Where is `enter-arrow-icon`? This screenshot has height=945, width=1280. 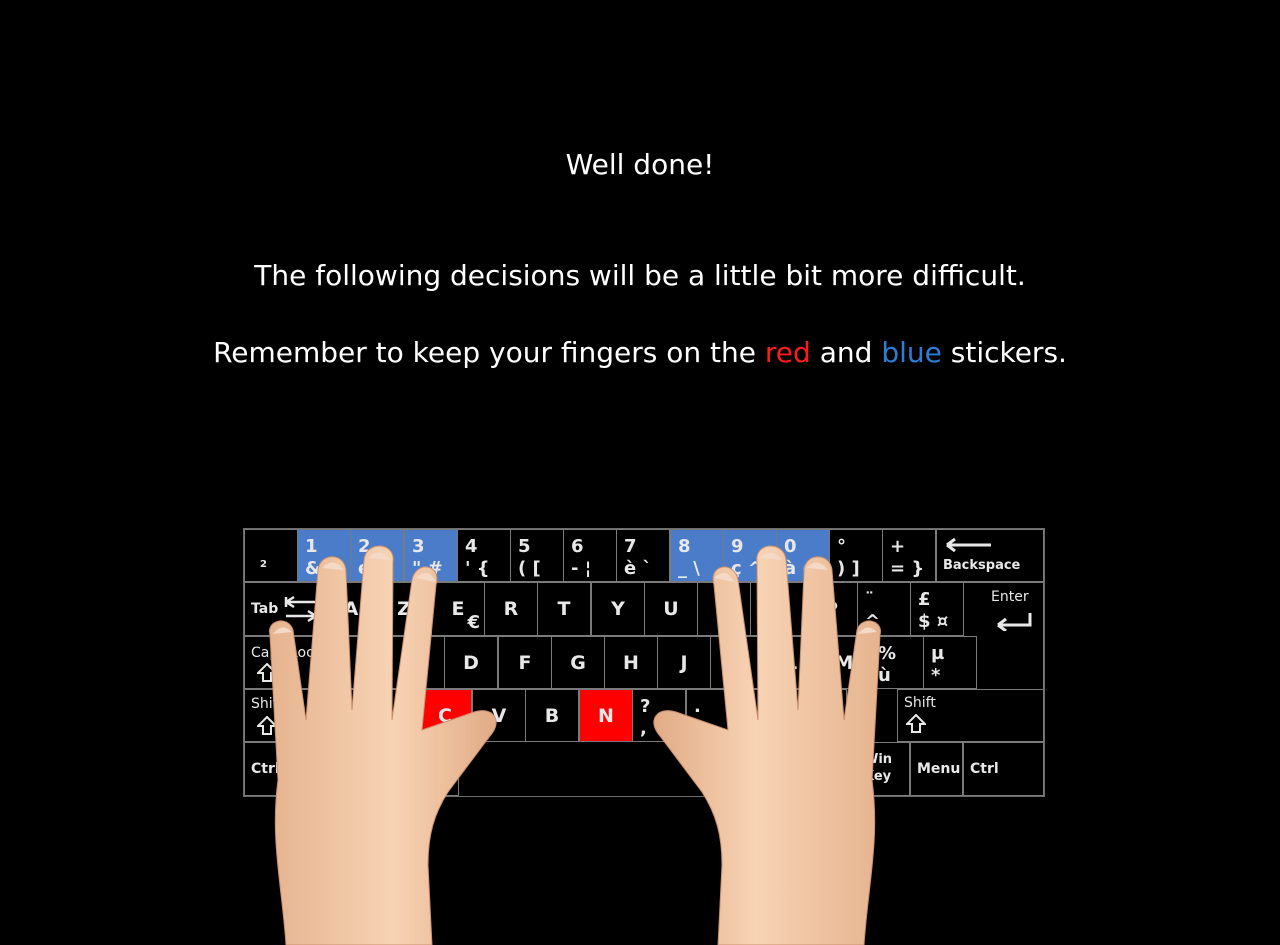 enter-arrow-icon is located at coordinates (1014, 622).